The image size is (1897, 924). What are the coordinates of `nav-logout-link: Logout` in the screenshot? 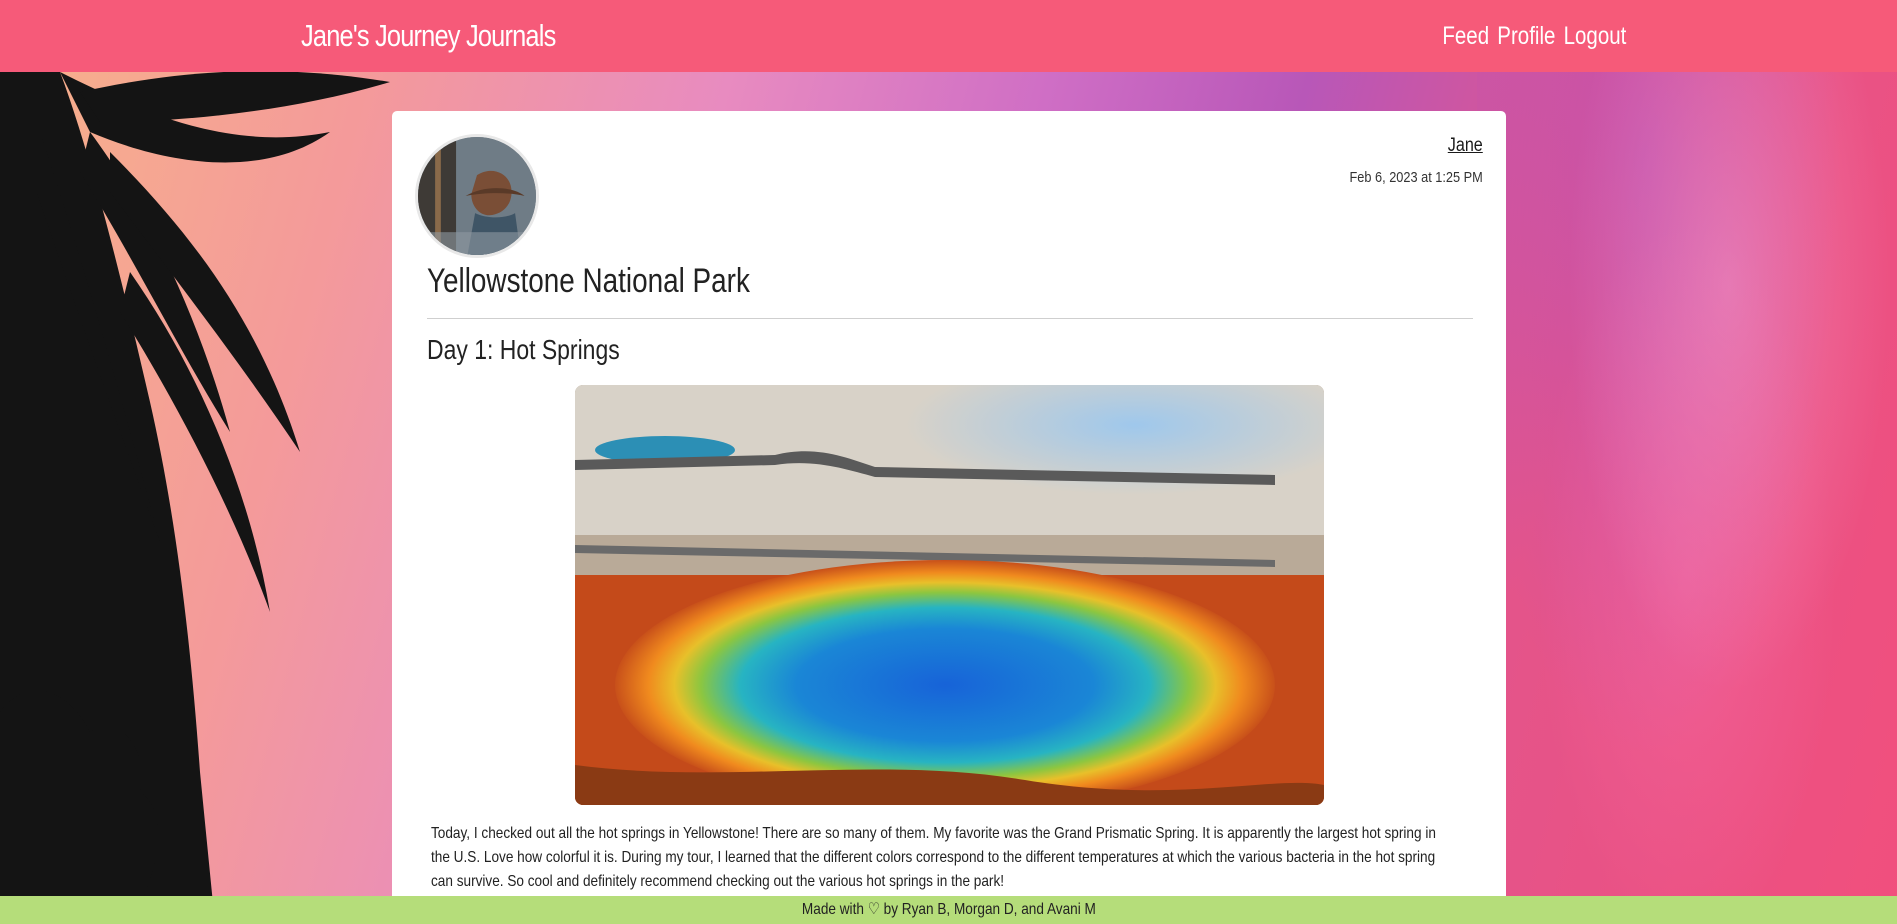 It's located at (1594, 36).